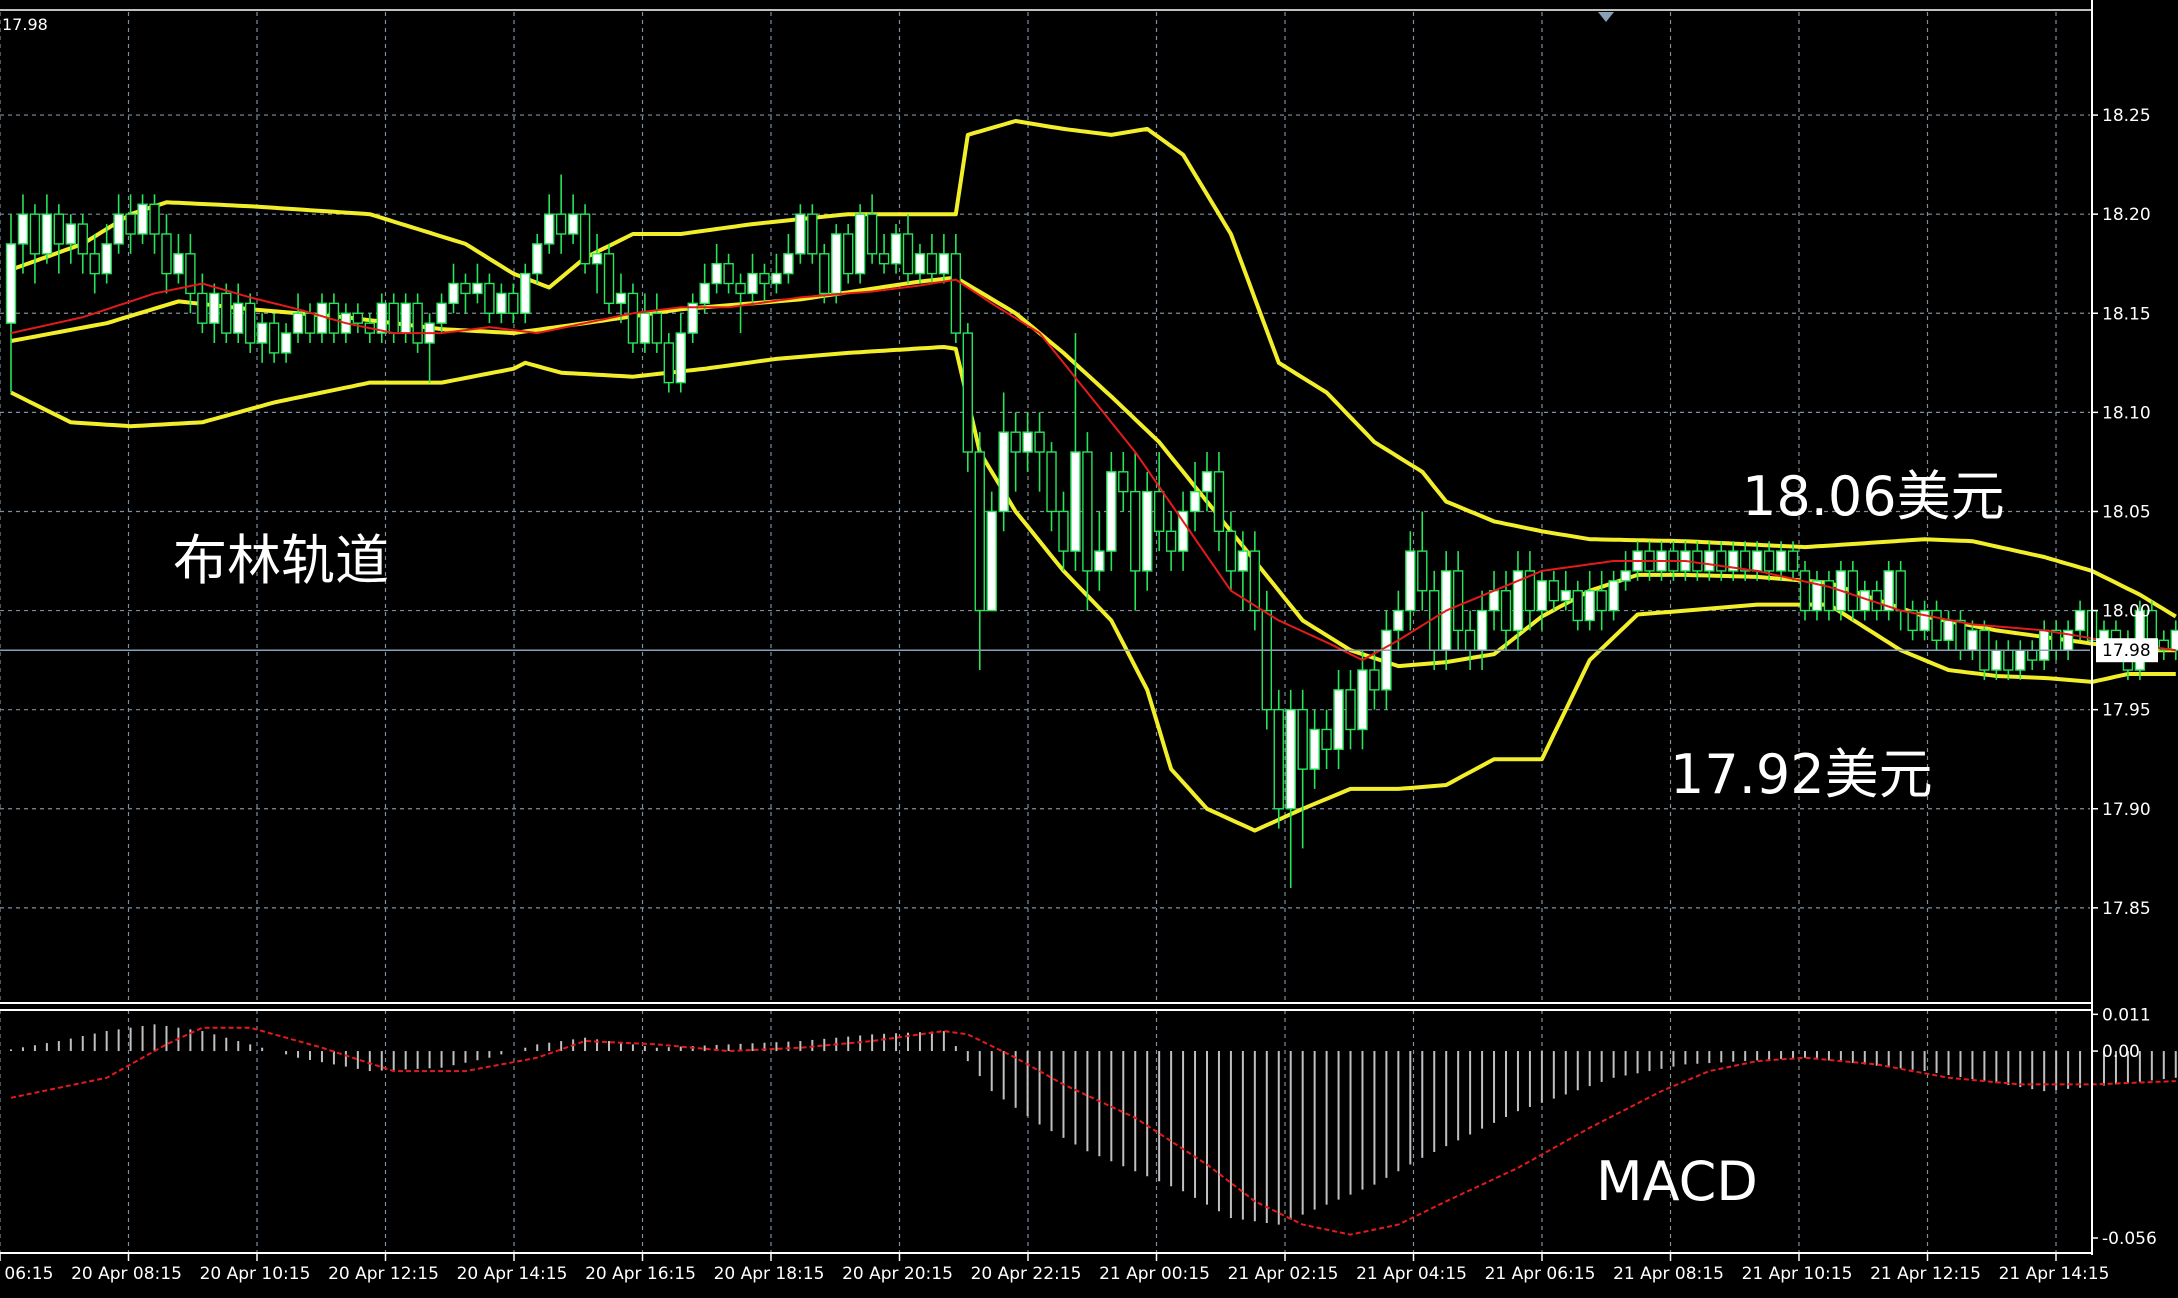  What do you see at coordinates (2126, 215) in the screenshot?
I see `price-tick-label: 18.20` at bounding box center [2126, 215].